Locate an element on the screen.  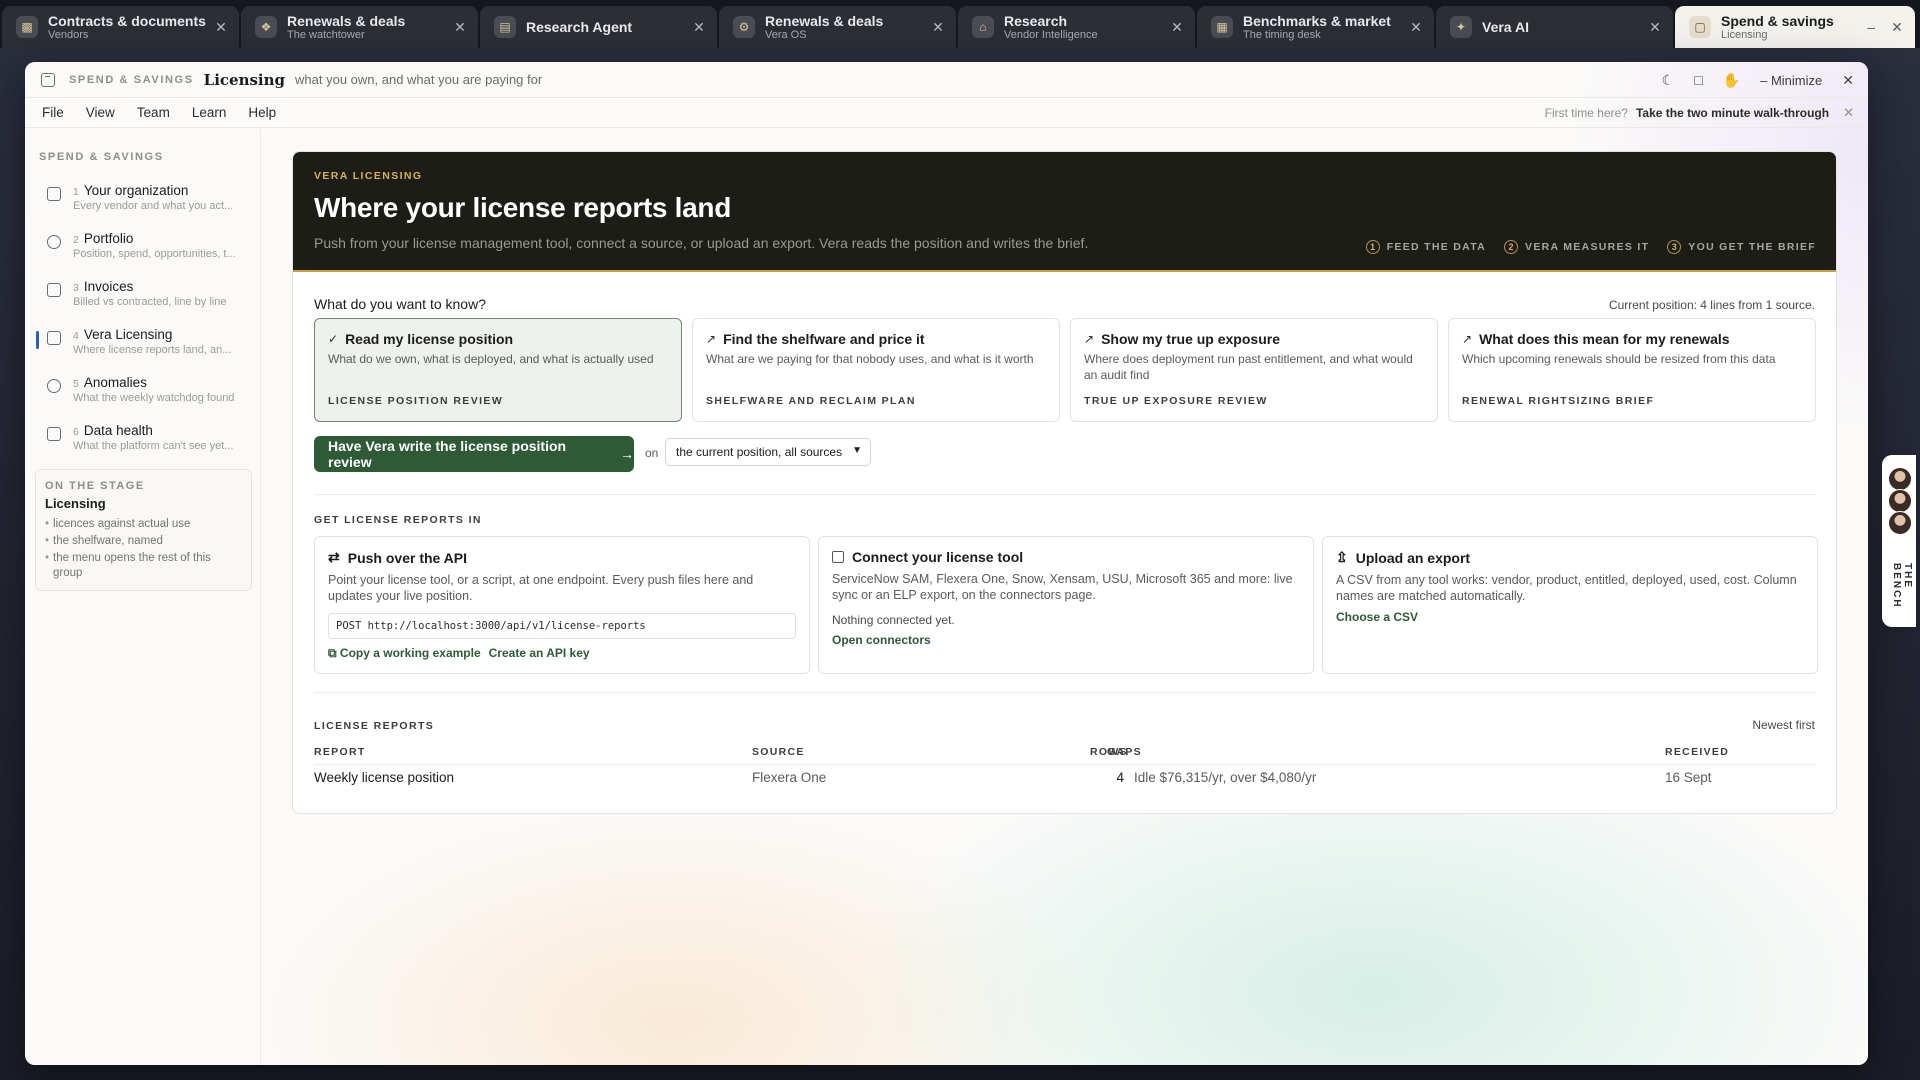
tab-title: Spend & savings is located at coordinates (1777, 20).